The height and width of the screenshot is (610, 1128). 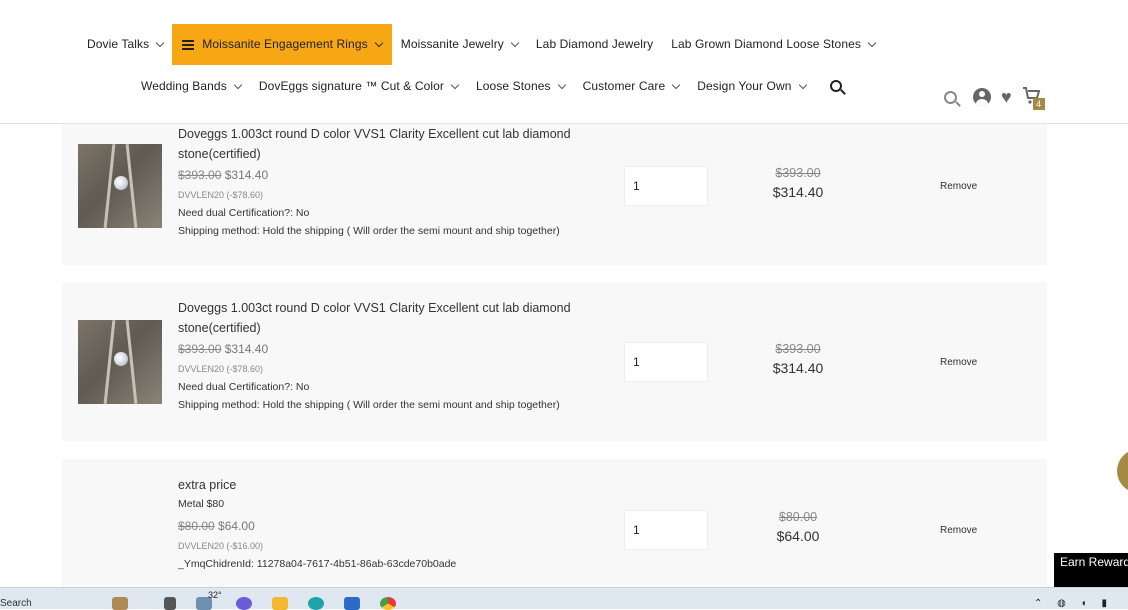 I want to click on store-icon, so click(x=352, y=603).